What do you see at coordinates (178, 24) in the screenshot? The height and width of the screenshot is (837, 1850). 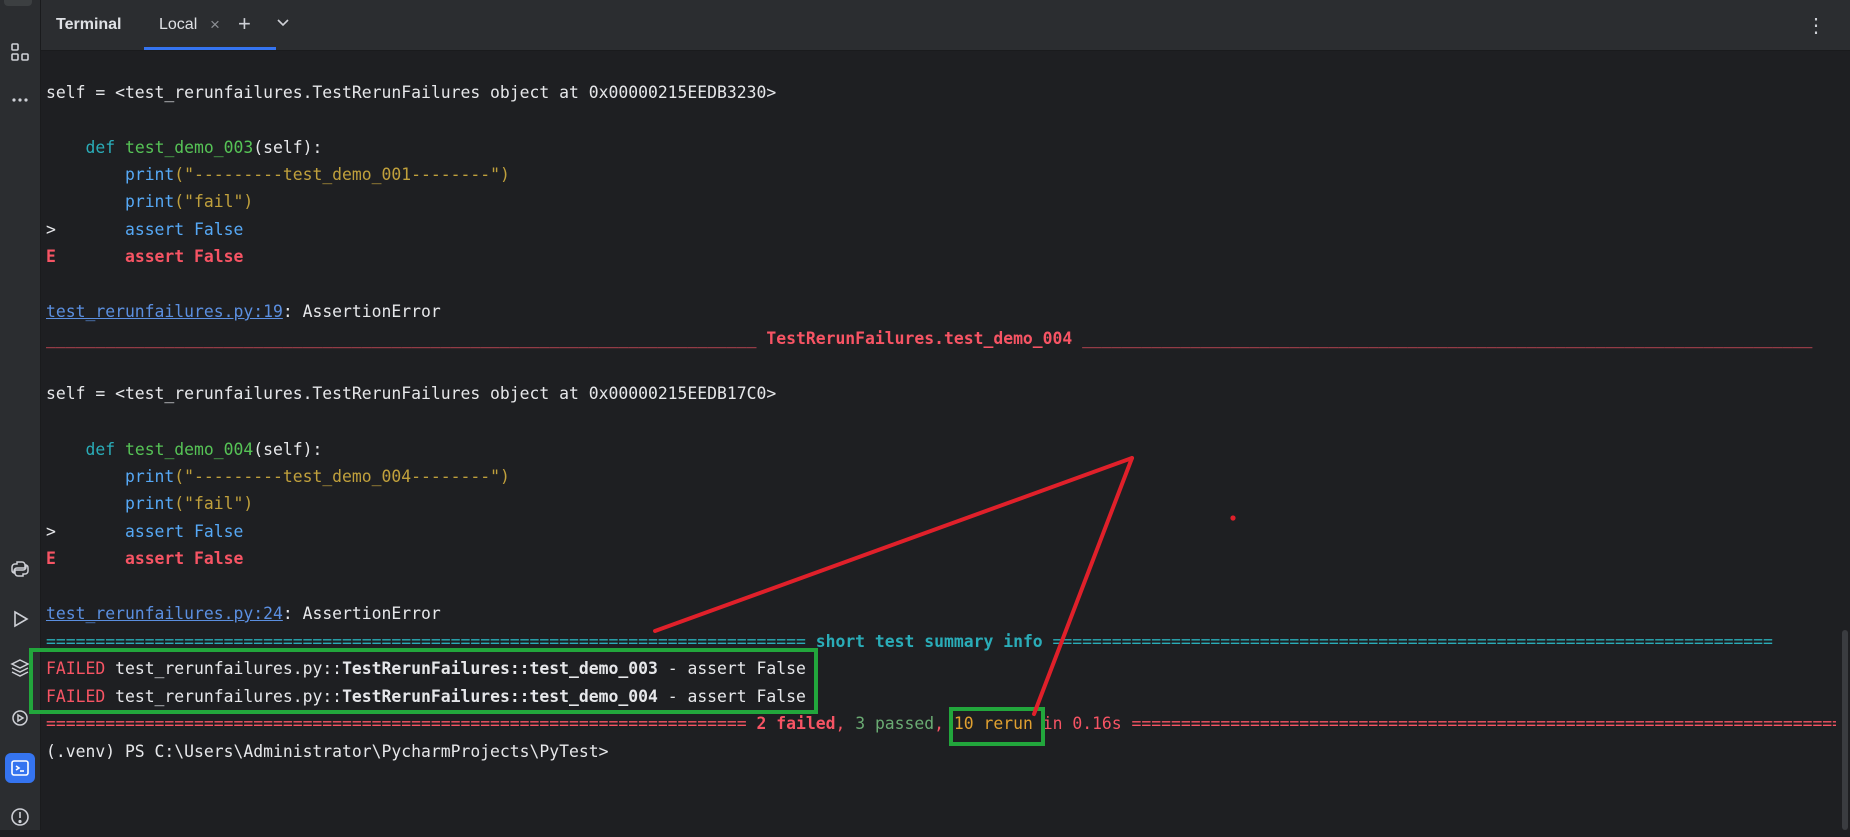 I see `tab-local-label: Local` at bounding box center [178, 24].